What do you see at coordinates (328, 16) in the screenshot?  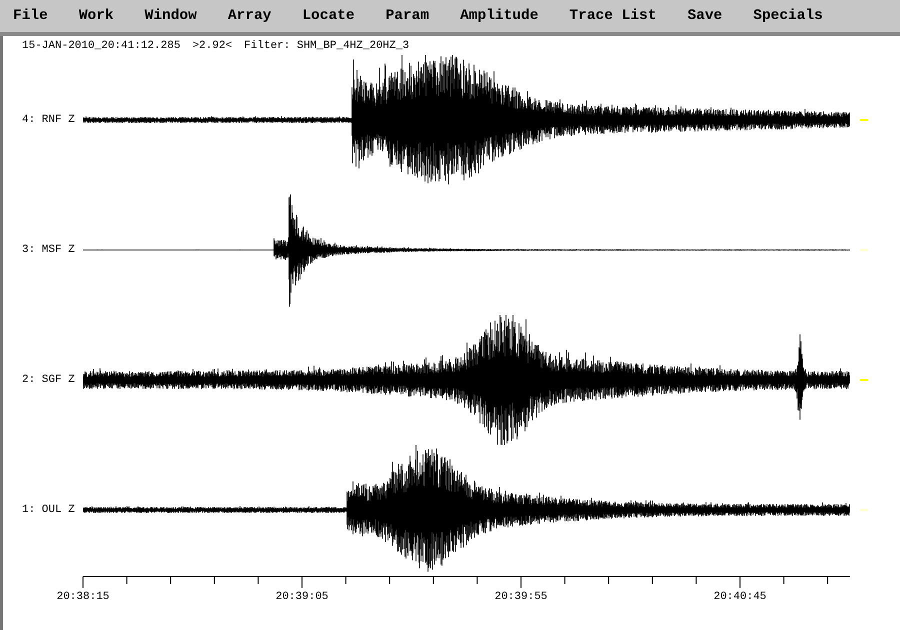 I see `menu-item: Locate` at bounding box center [328, 16].